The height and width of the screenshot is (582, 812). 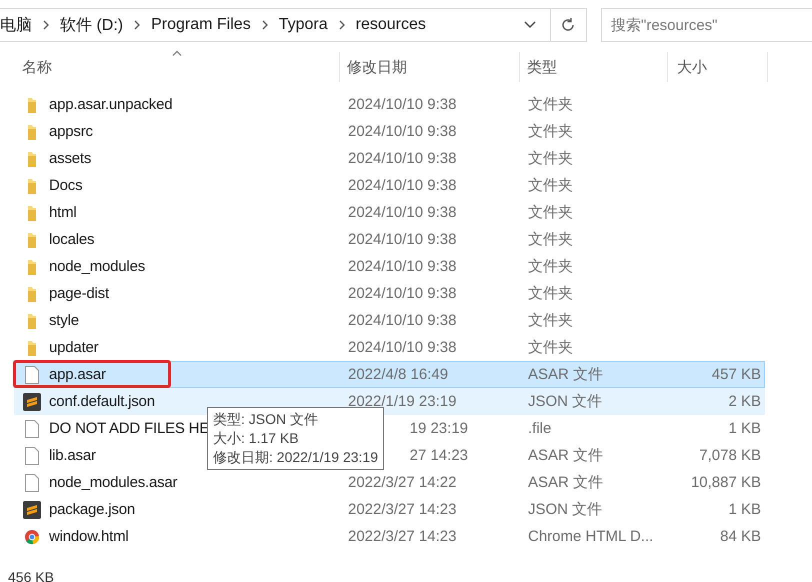 What do you see at coordinates (439, 428) in the screenshot?
I see `modified-date: 19 23:19` at bounding box center [439, 428].